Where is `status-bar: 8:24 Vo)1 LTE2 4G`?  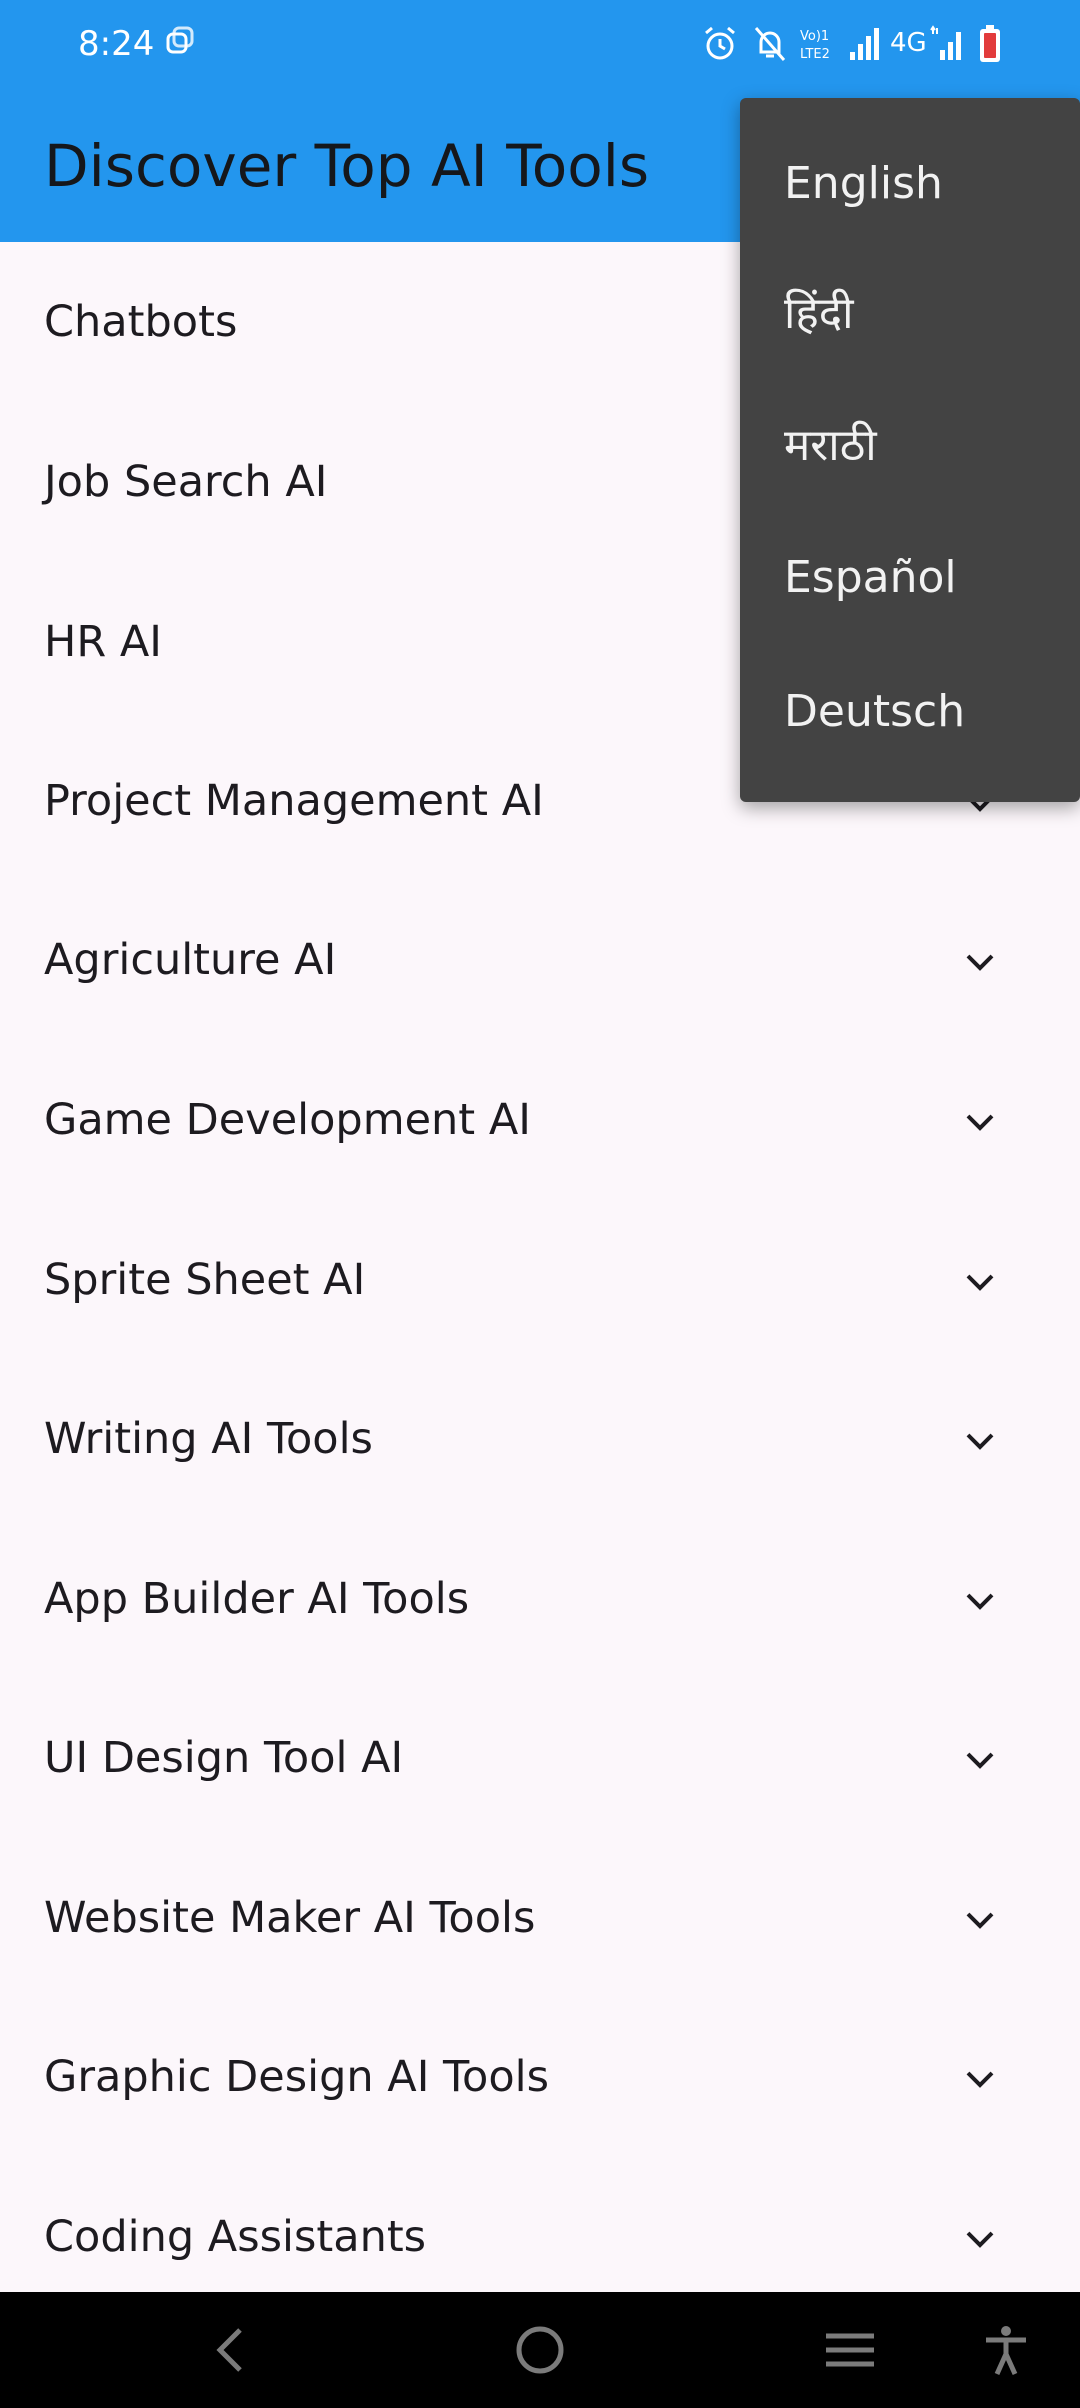
status-bar: 8:24 Vo)1 LTE2 4G is located at coordinates (540, 44).